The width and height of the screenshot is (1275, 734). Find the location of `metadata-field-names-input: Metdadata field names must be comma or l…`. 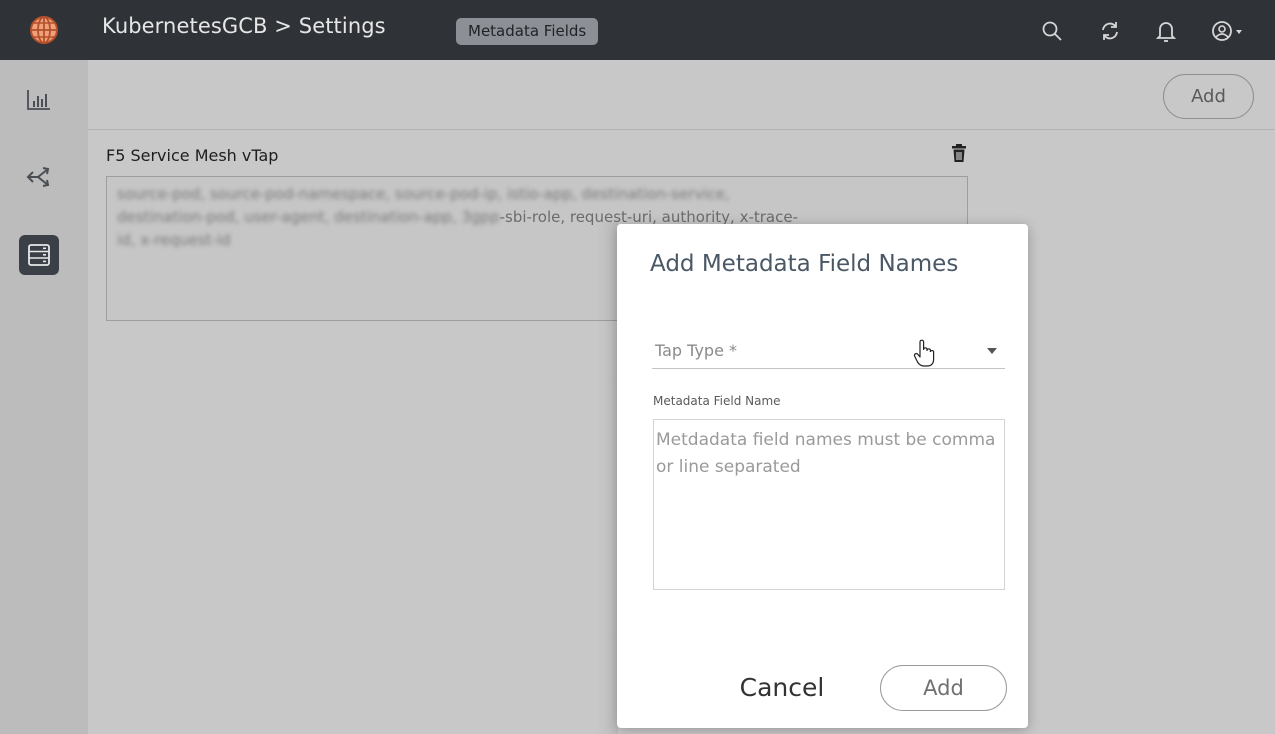

metadata-field-names-input: Metdadata field names must be comma or l… is located at coordinates (829, 504).